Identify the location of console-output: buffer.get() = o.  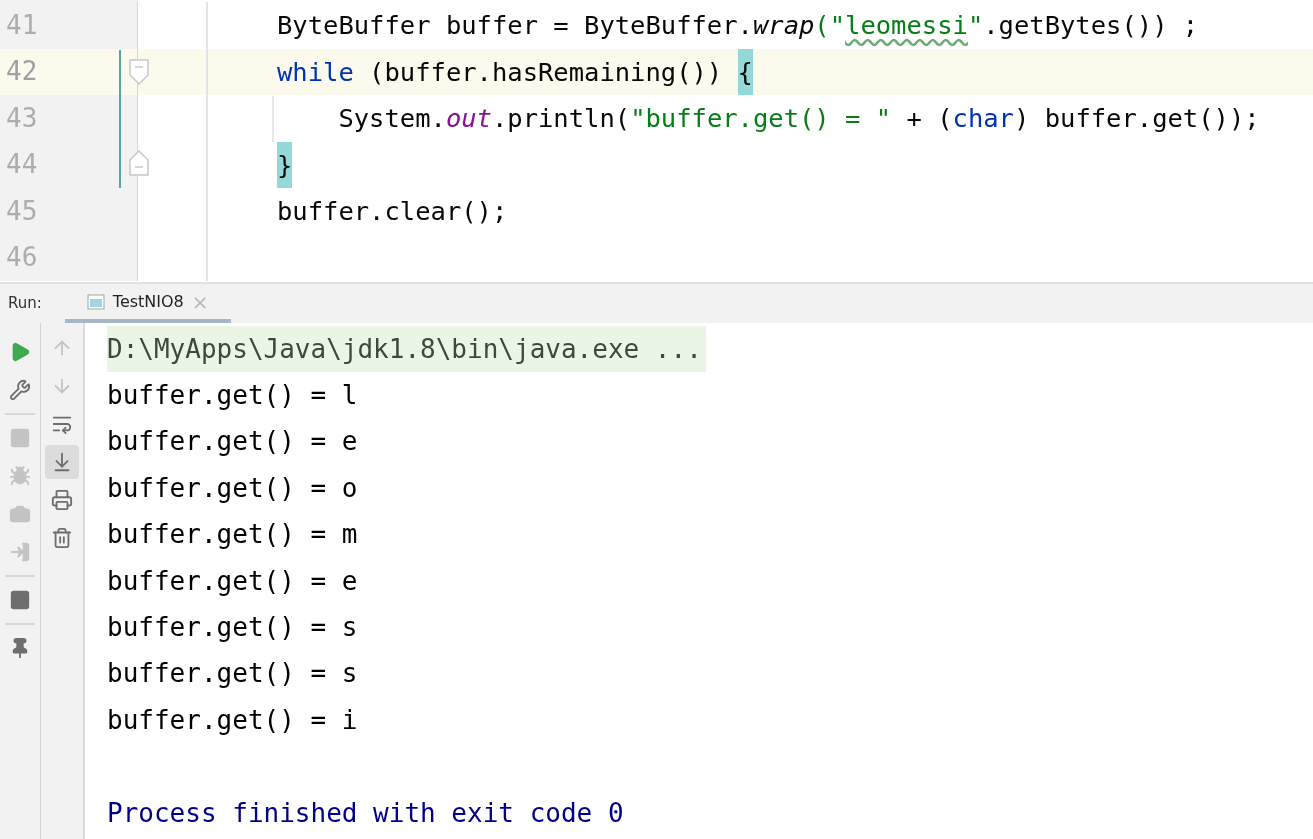
(232, 488).